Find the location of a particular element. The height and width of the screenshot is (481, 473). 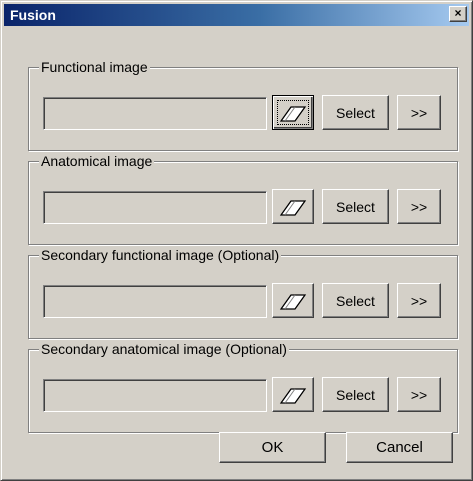

window-title: Fusion is located at coordinates (33, 15).